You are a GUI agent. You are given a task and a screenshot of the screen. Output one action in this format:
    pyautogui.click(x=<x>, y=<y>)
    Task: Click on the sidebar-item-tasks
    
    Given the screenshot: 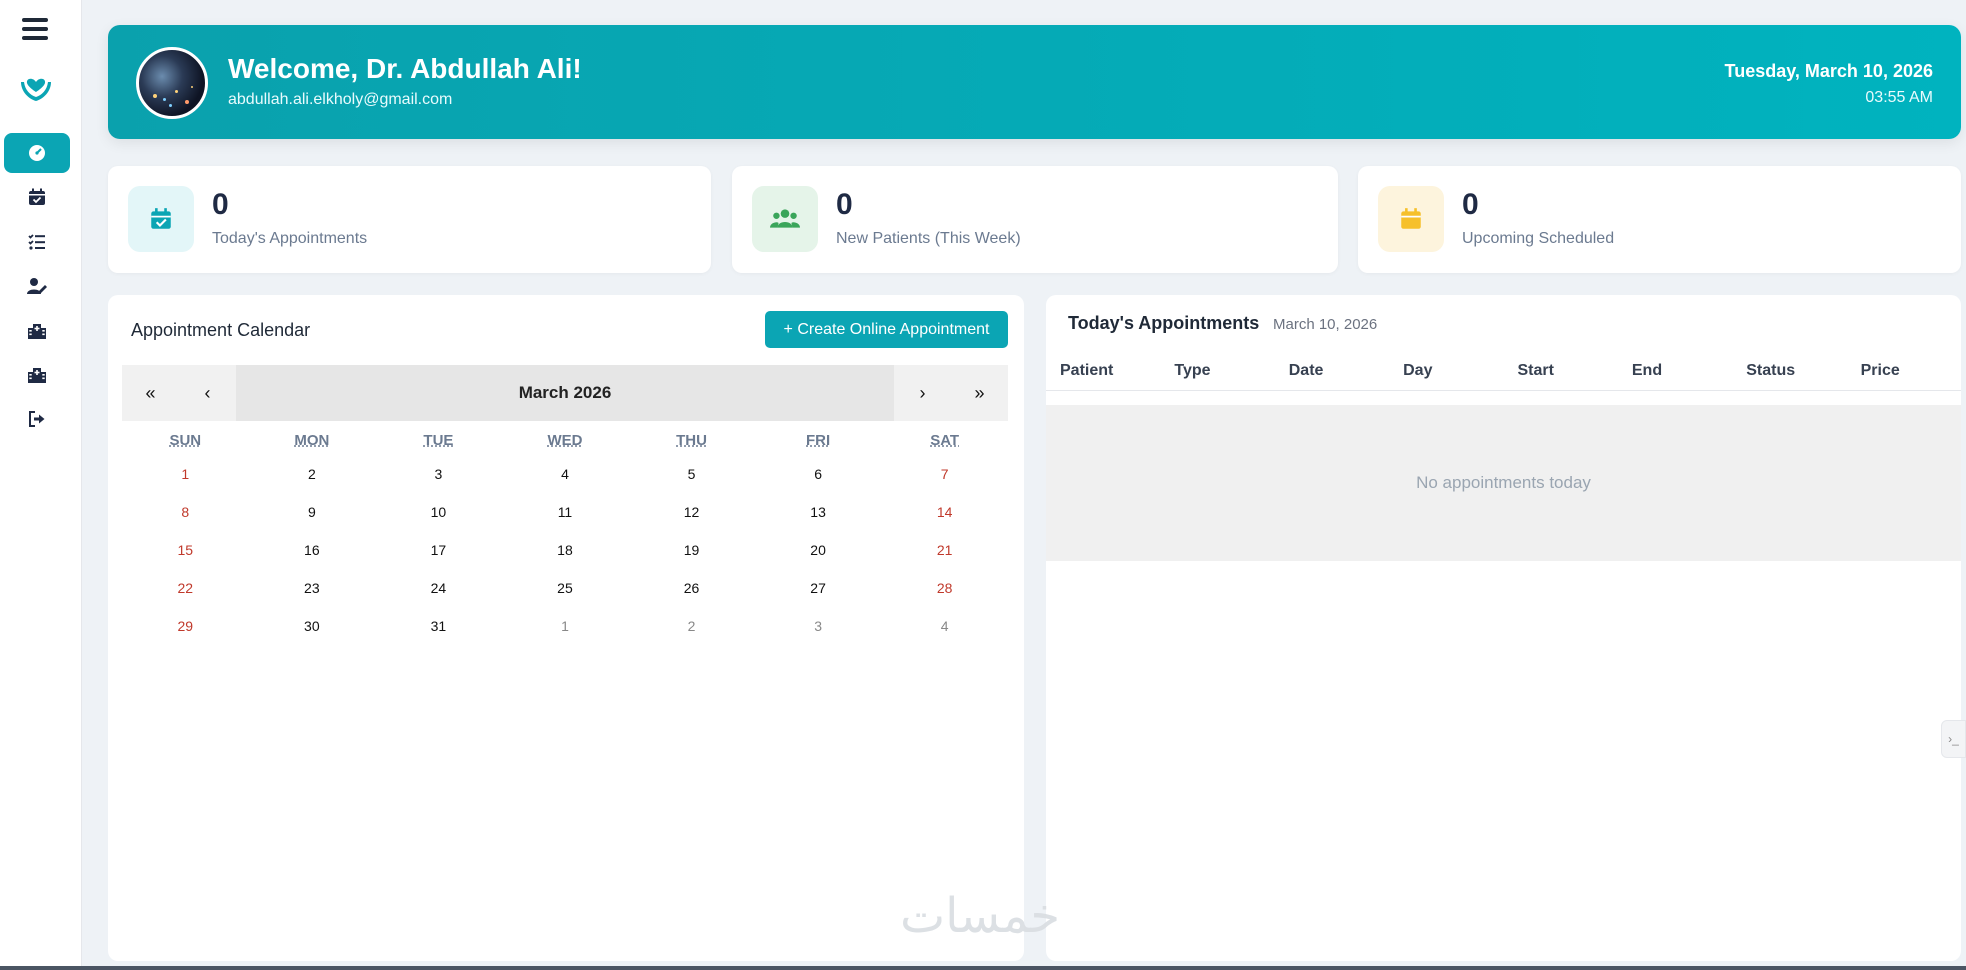 What is the action you would take?
    pyautogui.click(x=37, y=242)
    